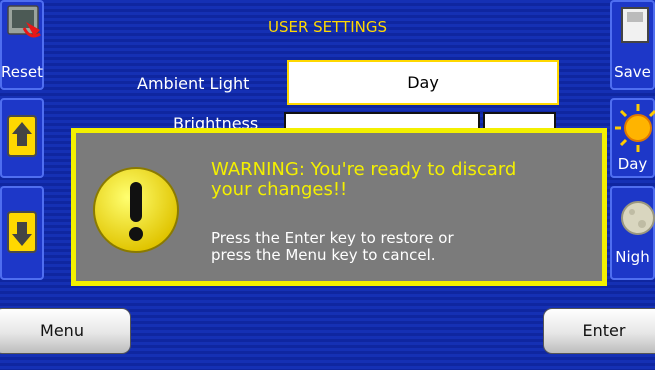 This screenshot has width=655, height=370. What do you see at coordinates (136, 210) in the screenshot?
I see `warning-icon` at bounding box center [136, 210].